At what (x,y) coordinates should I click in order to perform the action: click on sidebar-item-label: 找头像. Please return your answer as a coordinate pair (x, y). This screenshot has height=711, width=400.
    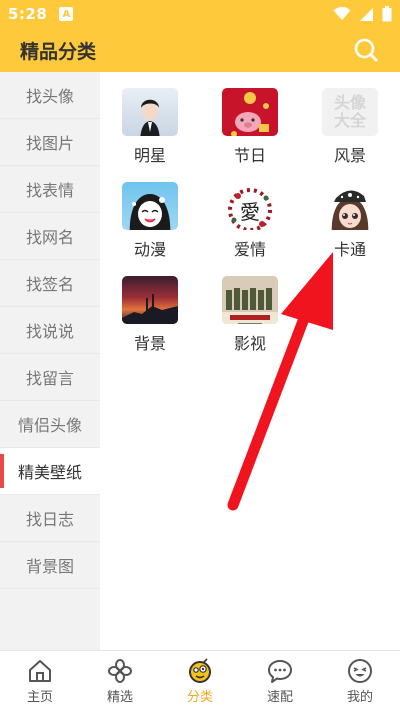
    Looking at the image, I should click on (49, 96).